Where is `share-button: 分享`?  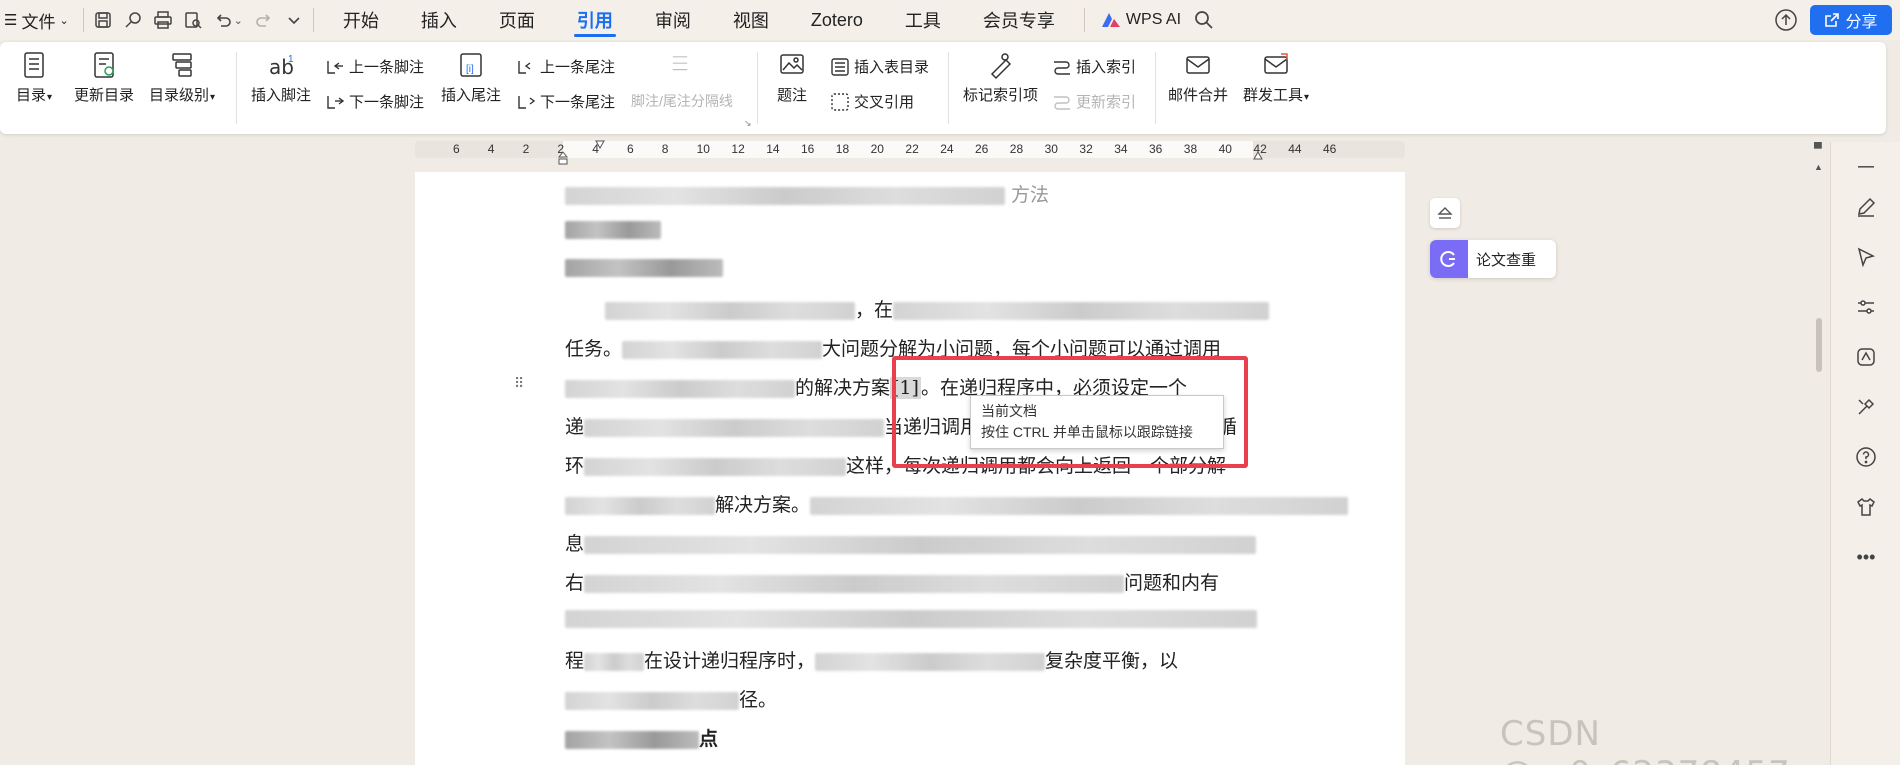 share-button: 分享 is located at coordinates (1851, 20).